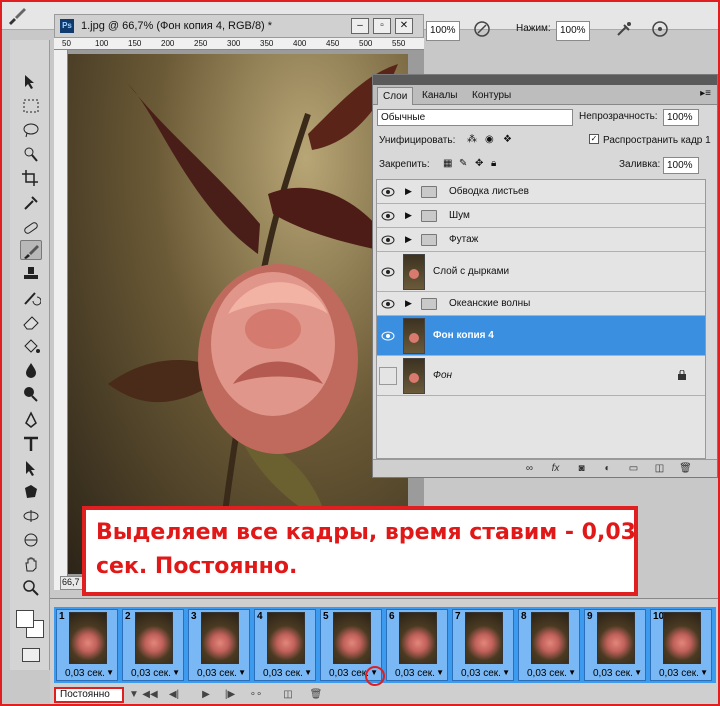 This screenshot has height=706, width=720. What do you see at coordinates (31, 540) in the screenshot?
I see `3d-orbit-tool` at bounding box center [31, 540].